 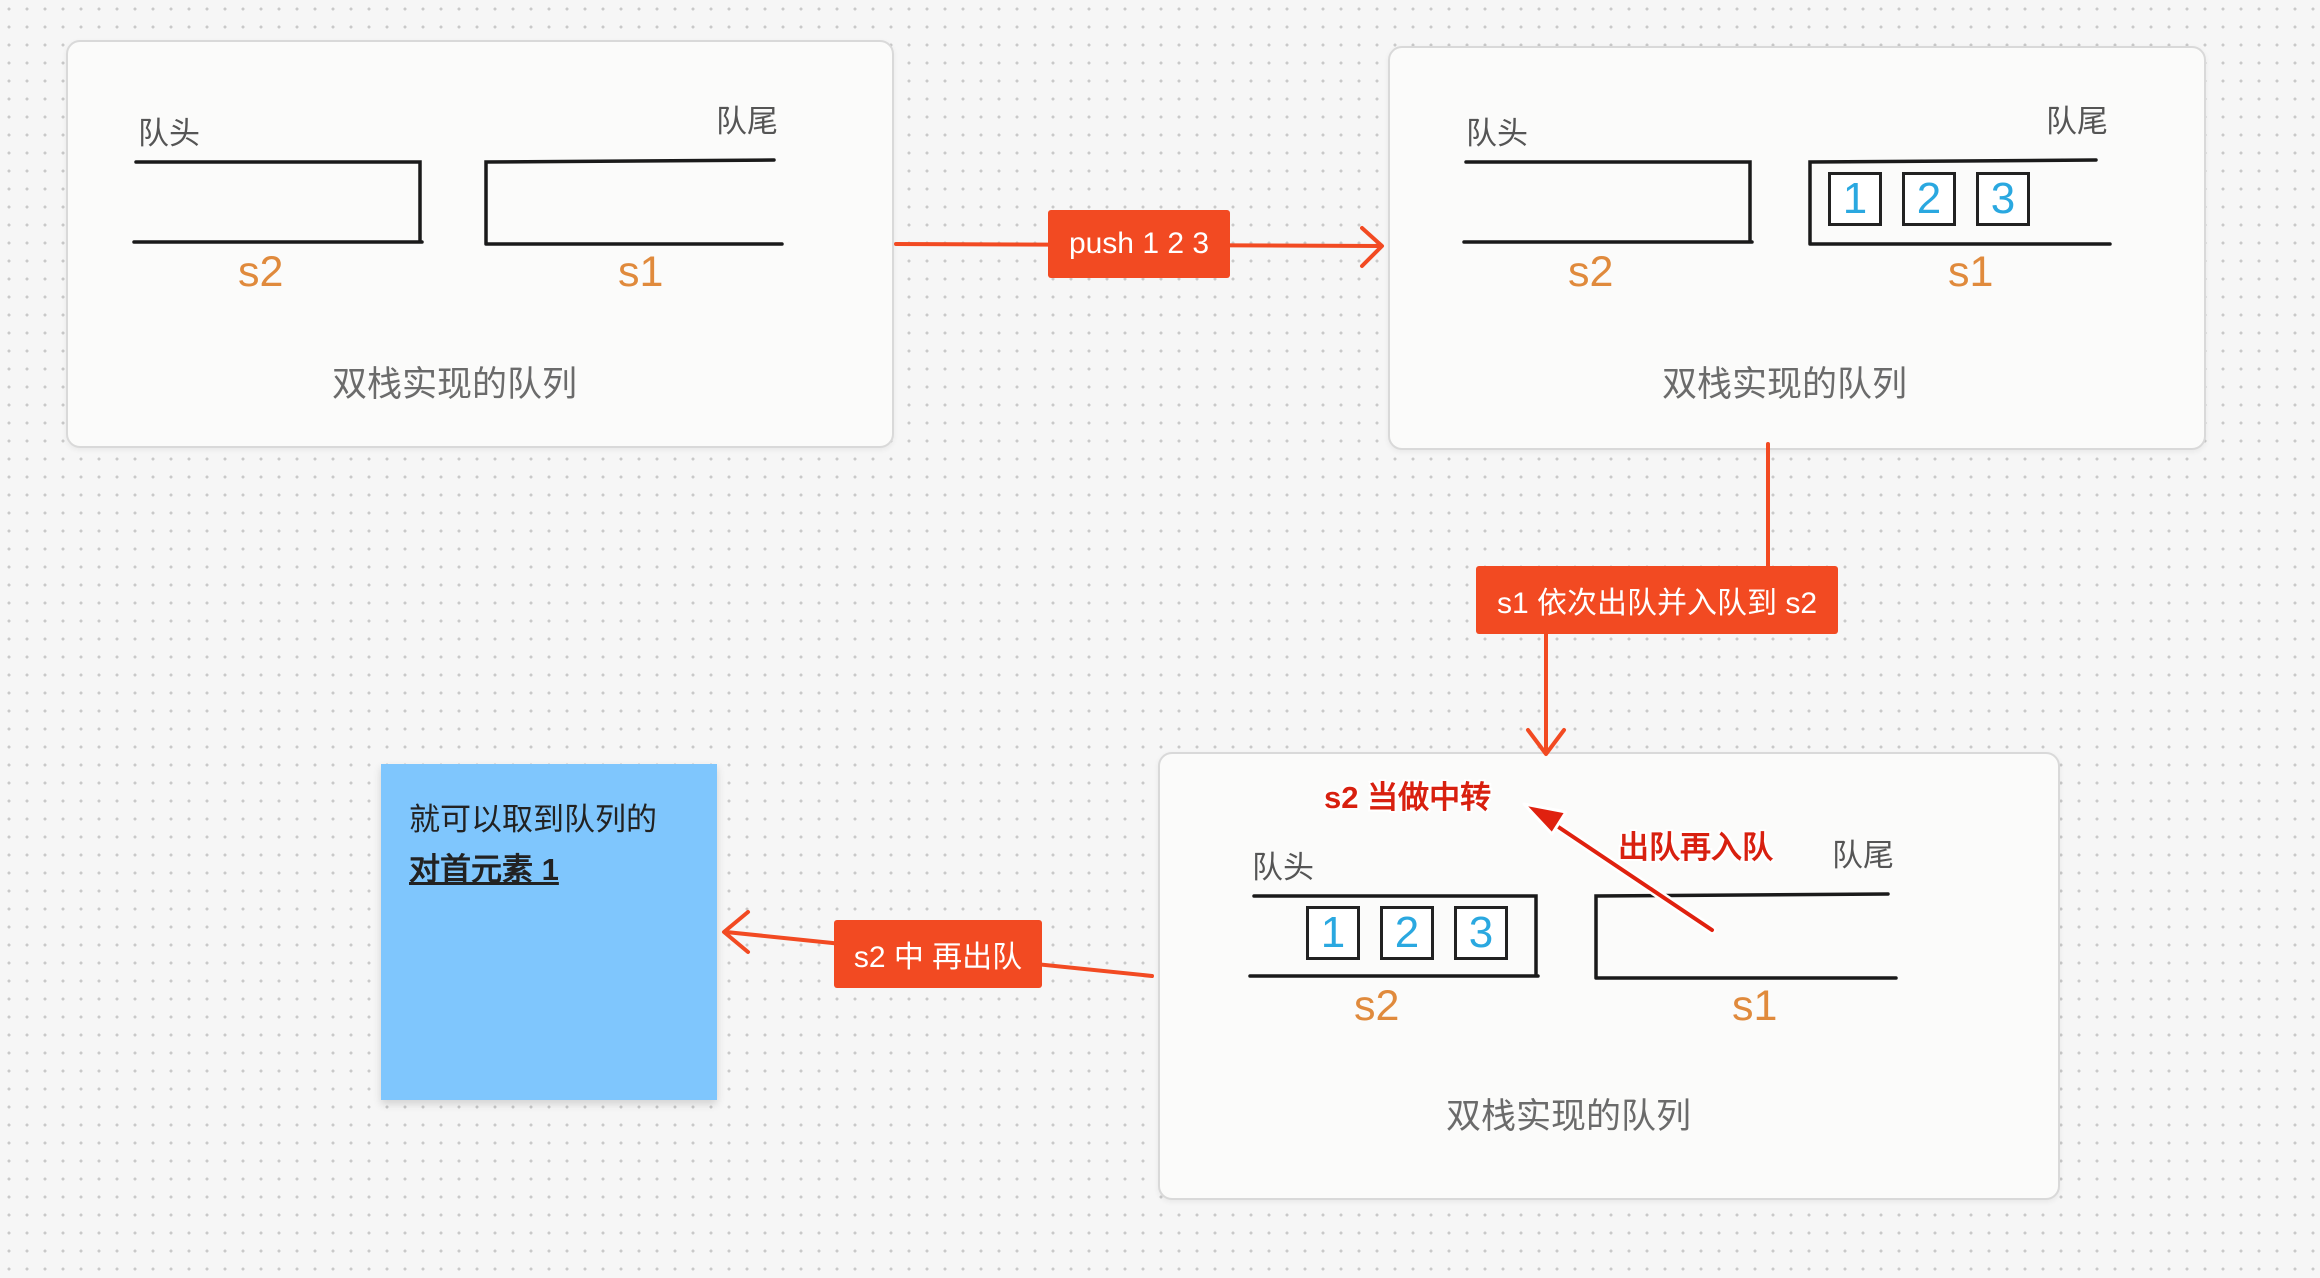 What do you see at coordinates (549, 932) in the screenshot?
I see `sticky-note: 就可以取到队列的 对首元素 1` at bounding box center [549, 932].